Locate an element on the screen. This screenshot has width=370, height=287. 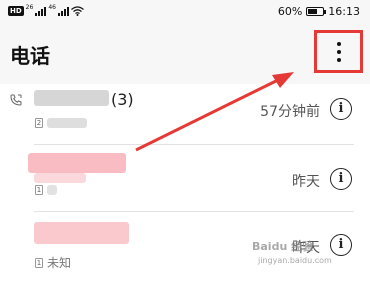
status-bar: HD 26 46 60% 16:13 is located at coordinates (185, 13).